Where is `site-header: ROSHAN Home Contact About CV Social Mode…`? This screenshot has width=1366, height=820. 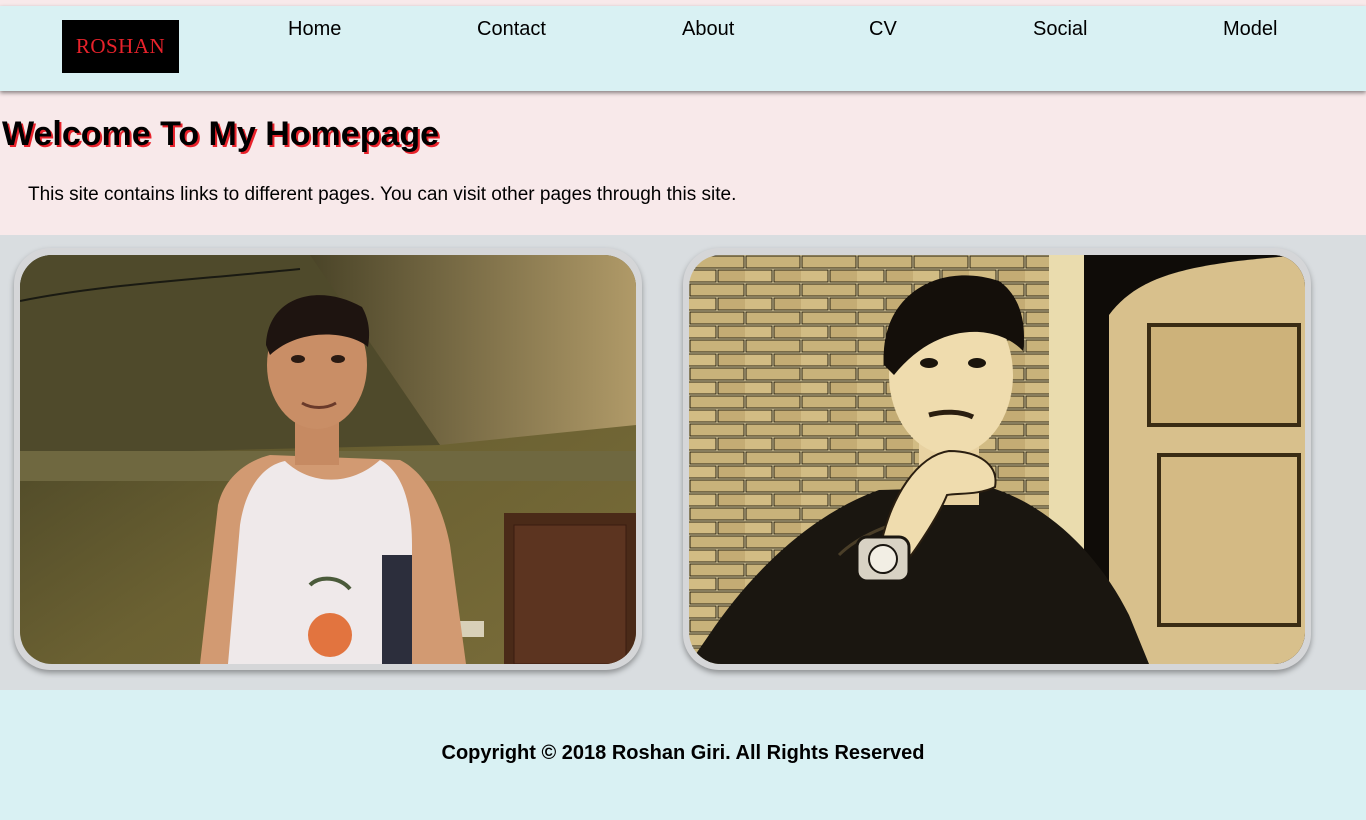 site-header: ROSHAN Home Contact About CV Social Mode… is located at coordinates (683, 48).